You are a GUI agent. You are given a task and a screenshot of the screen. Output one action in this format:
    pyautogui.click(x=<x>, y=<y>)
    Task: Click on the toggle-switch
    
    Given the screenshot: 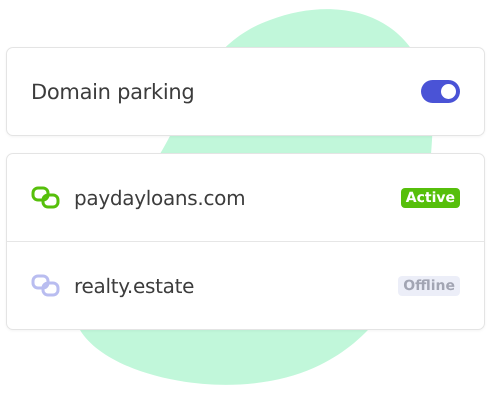 What is the action you would take?
    pyautogui.click(x=440, y=91)
    